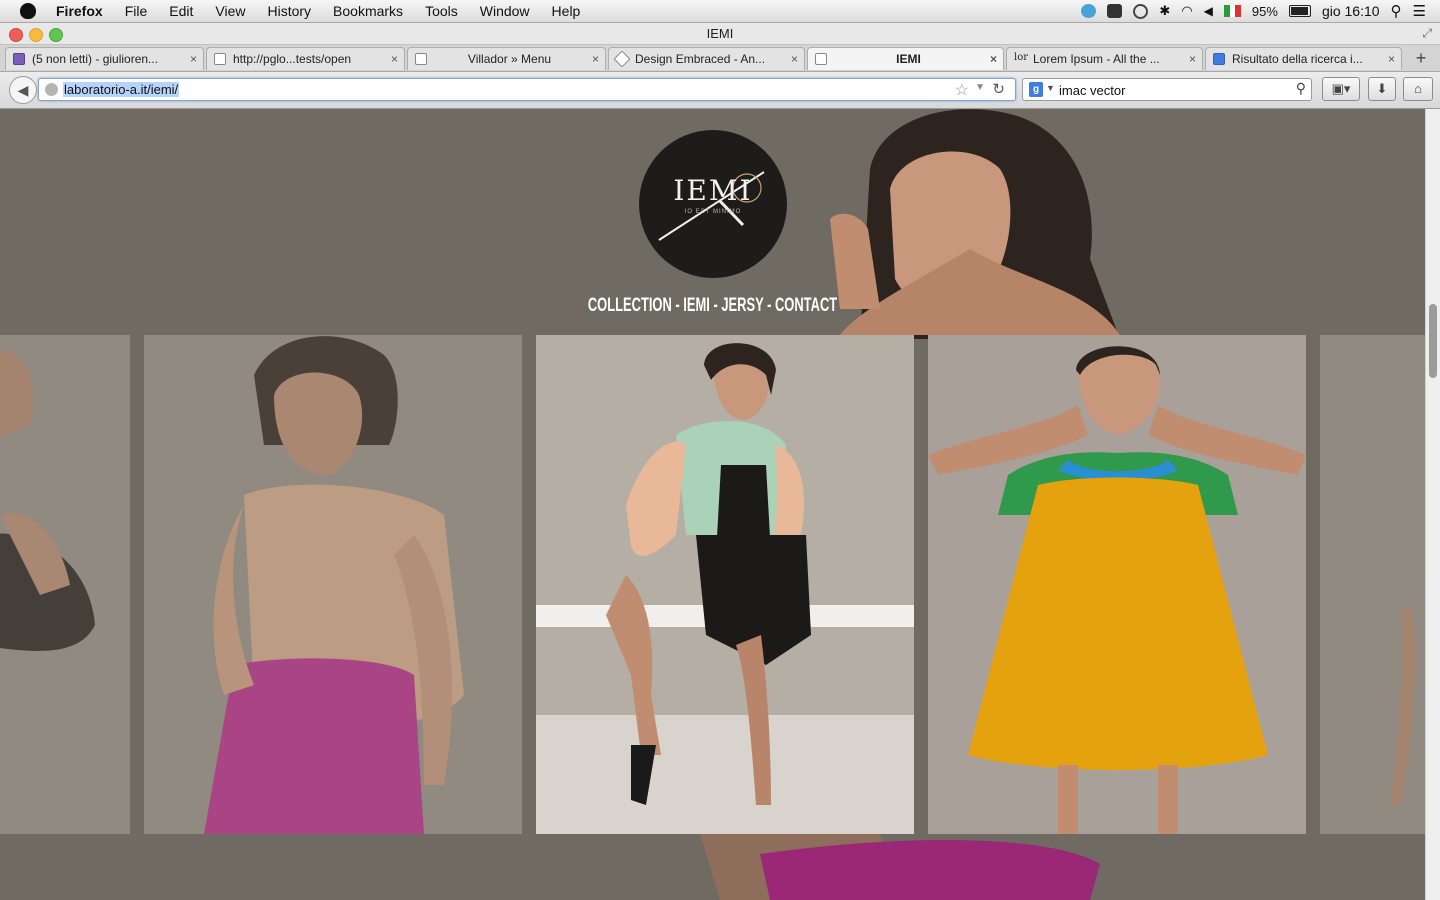  I want to click on bookmark-star-icon: ☆, so click(962, 90).